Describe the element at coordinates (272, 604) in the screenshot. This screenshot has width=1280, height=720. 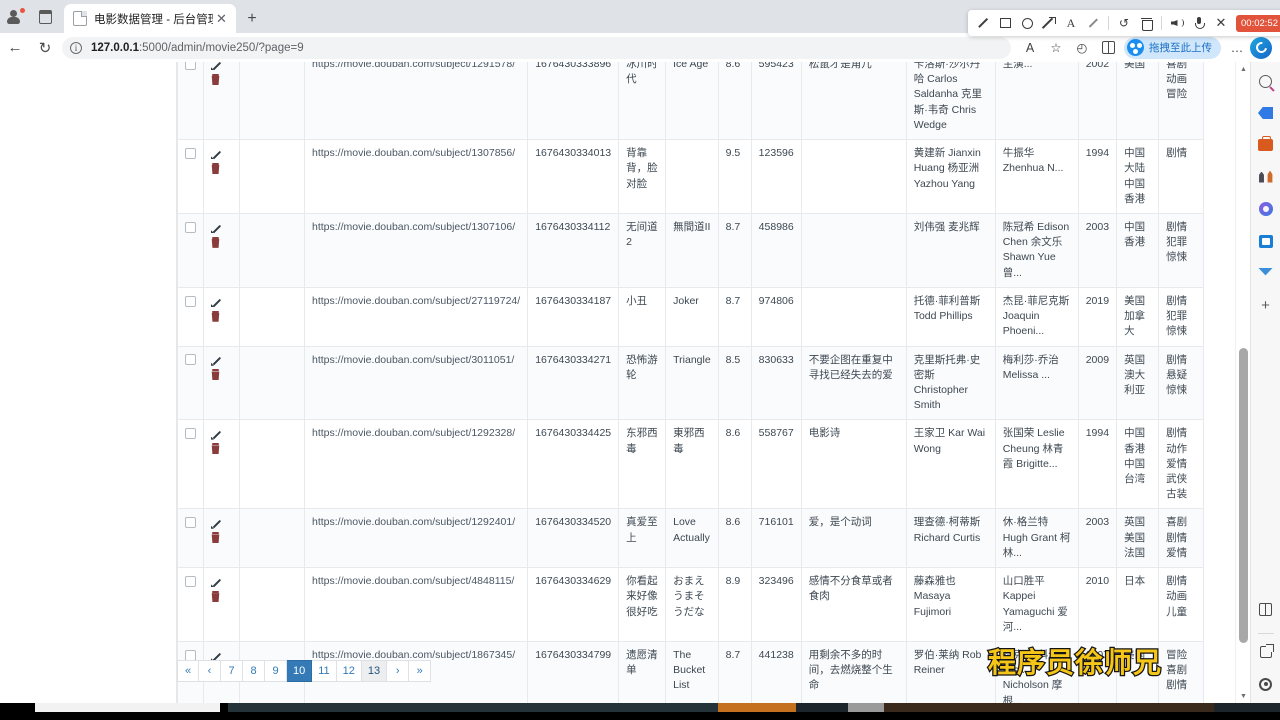
I see `spacer-cell` at that location.